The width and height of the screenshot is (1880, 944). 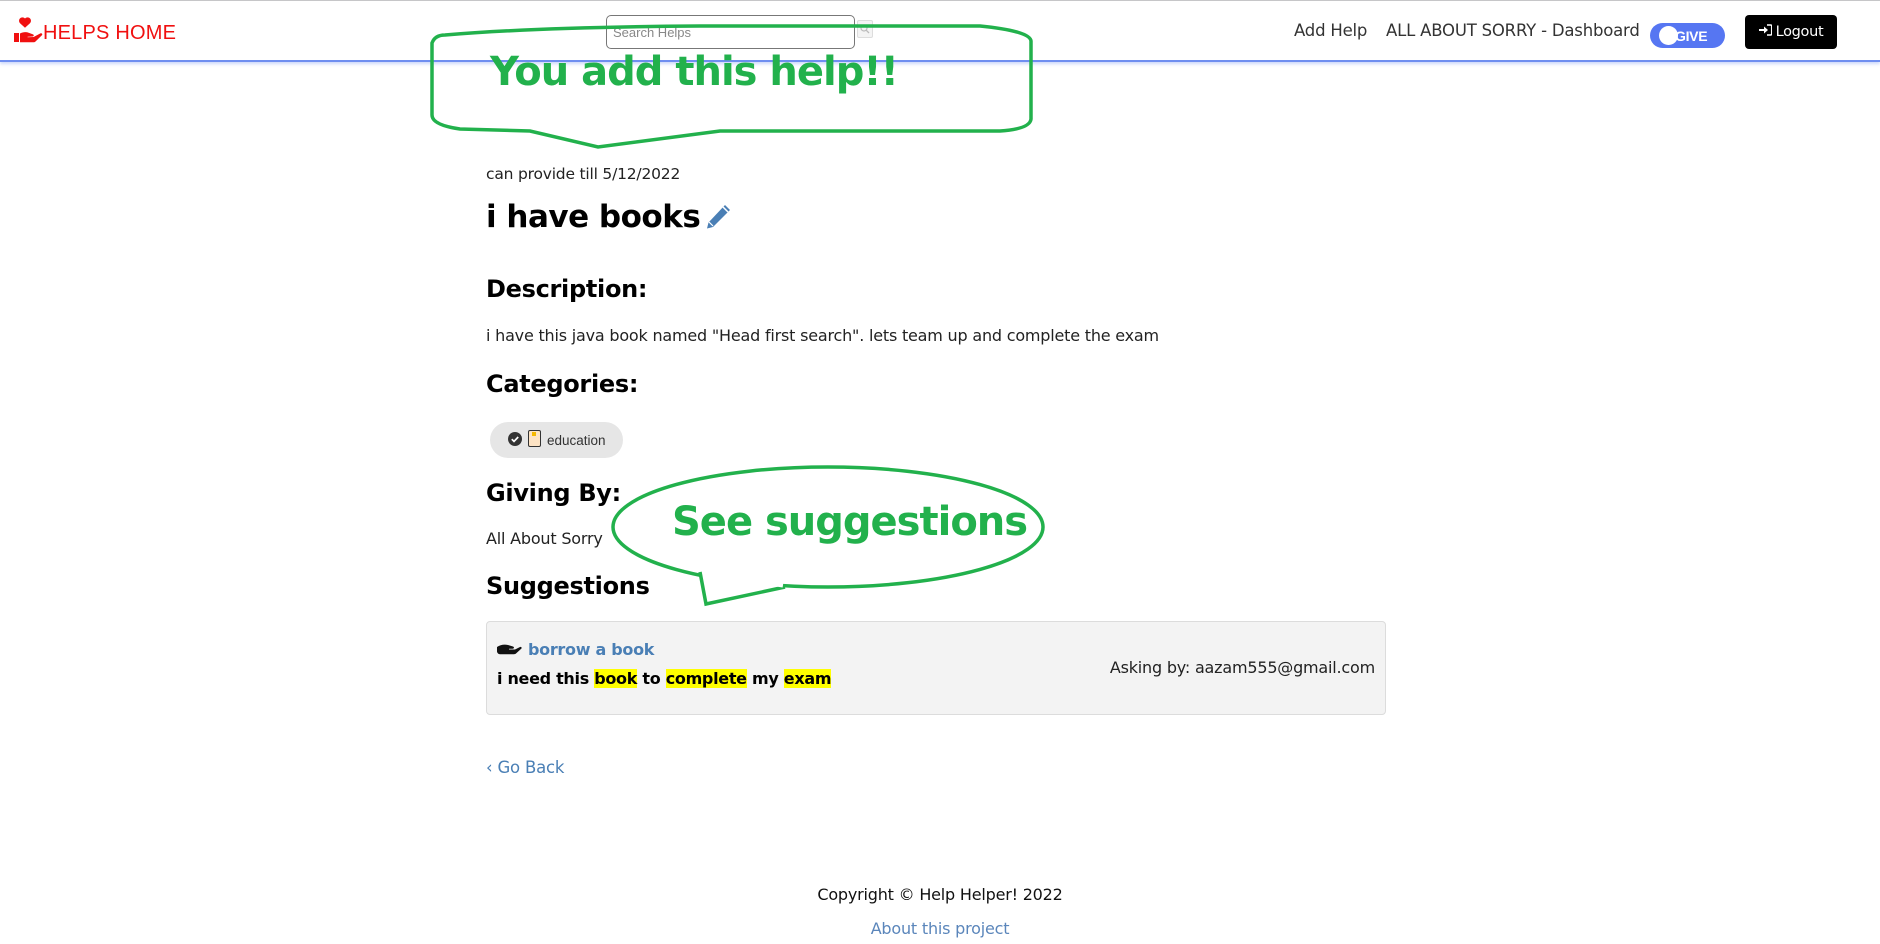 I want to click on category-chip: education, so click(x=556, y=440).